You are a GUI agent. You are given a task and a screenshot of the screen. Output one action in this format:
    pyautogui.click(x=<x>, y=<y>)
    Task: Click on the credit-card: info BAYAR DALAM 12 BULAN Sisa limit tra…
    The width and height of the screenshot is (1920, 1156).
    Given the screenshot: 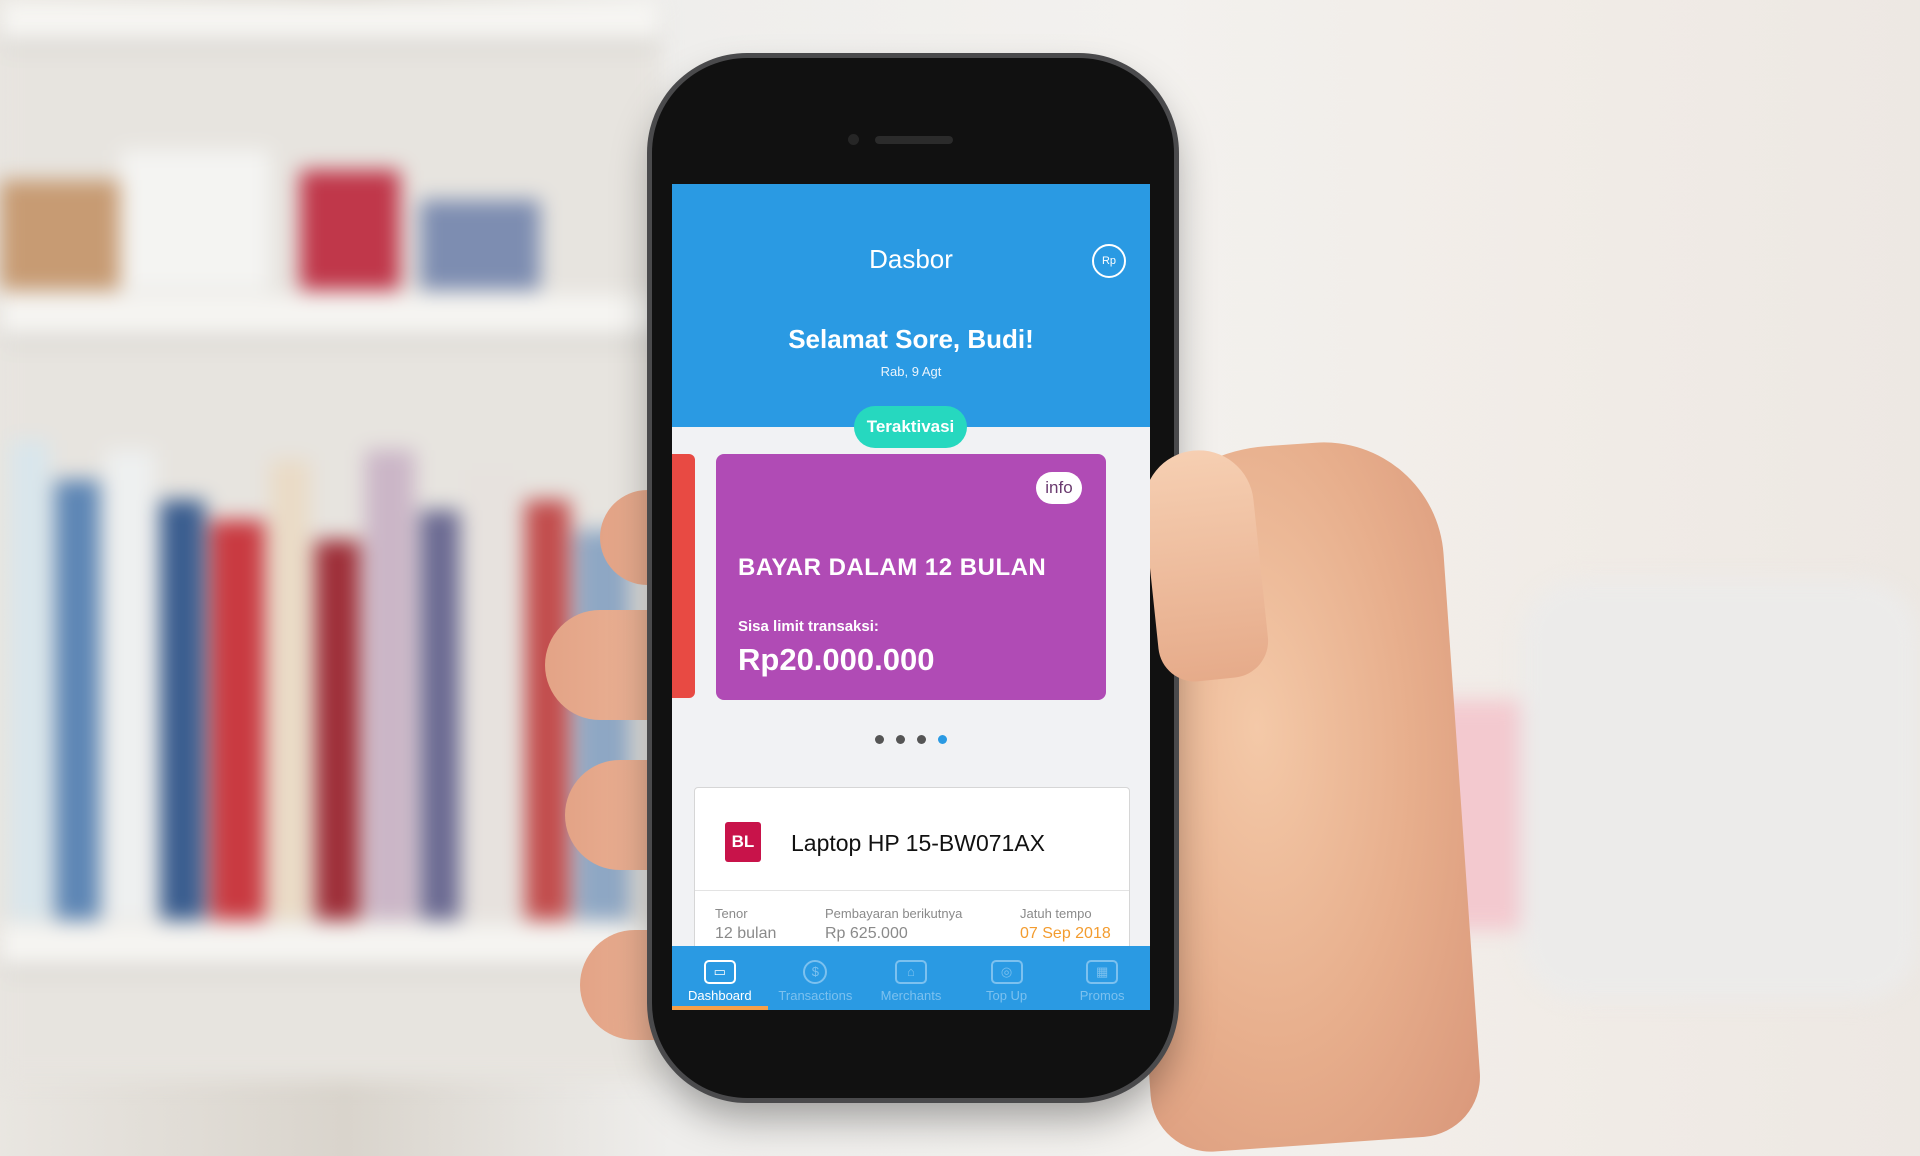 What is the action you would take?
    pyautogui.click(x=911, y=577)
    